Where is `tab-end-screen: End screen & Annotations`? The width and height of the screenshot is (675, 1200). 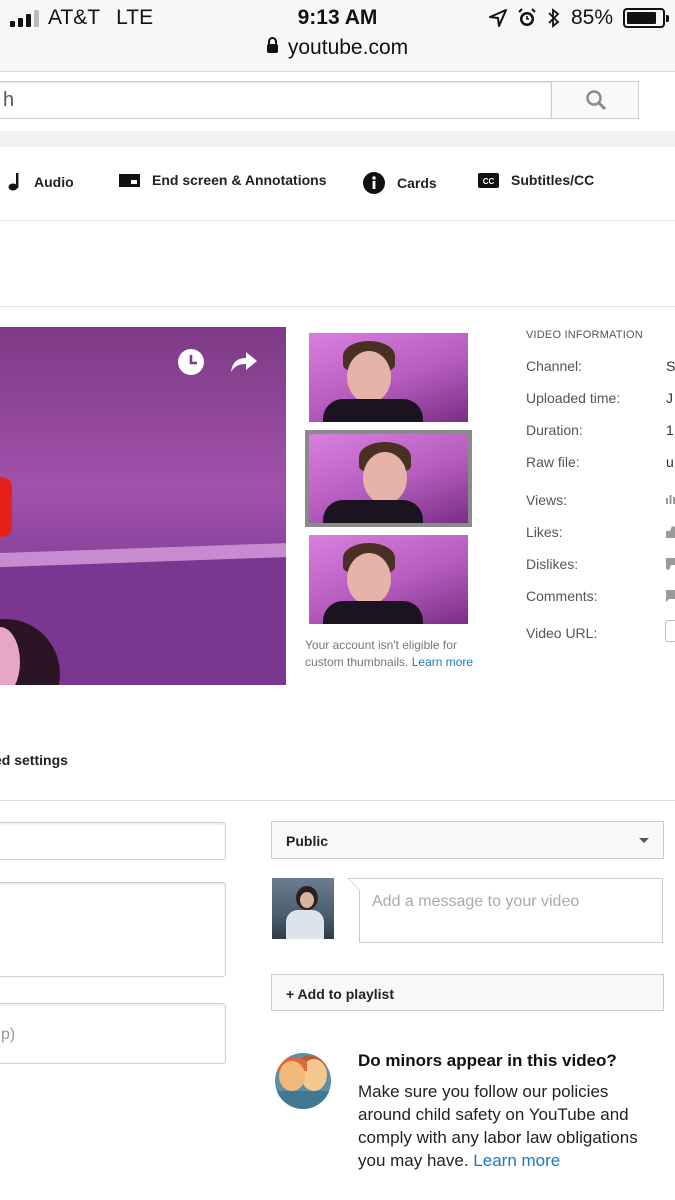
tab-end-screen: End screen & Annotations is located at coordinates (223, 180).